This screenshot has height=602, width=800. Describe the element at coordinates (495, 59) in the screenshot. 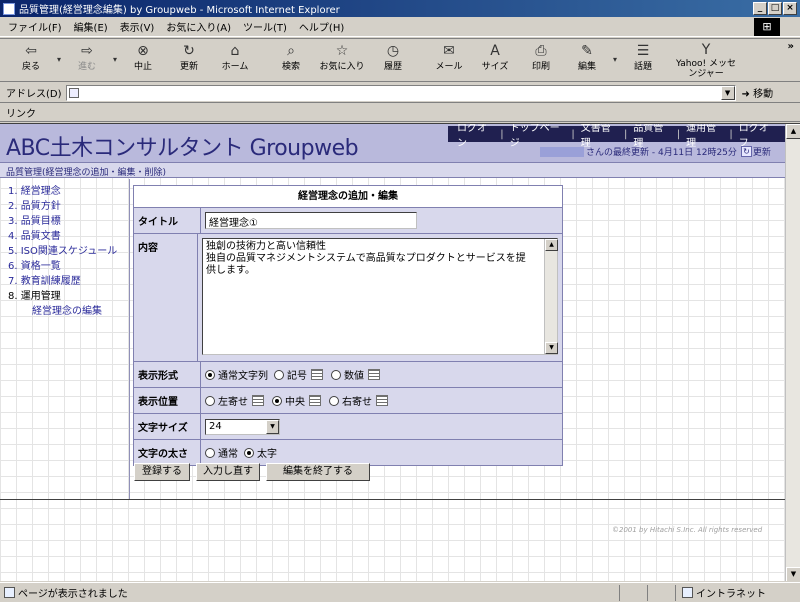

I see `size-button: A サイズ` at that location.